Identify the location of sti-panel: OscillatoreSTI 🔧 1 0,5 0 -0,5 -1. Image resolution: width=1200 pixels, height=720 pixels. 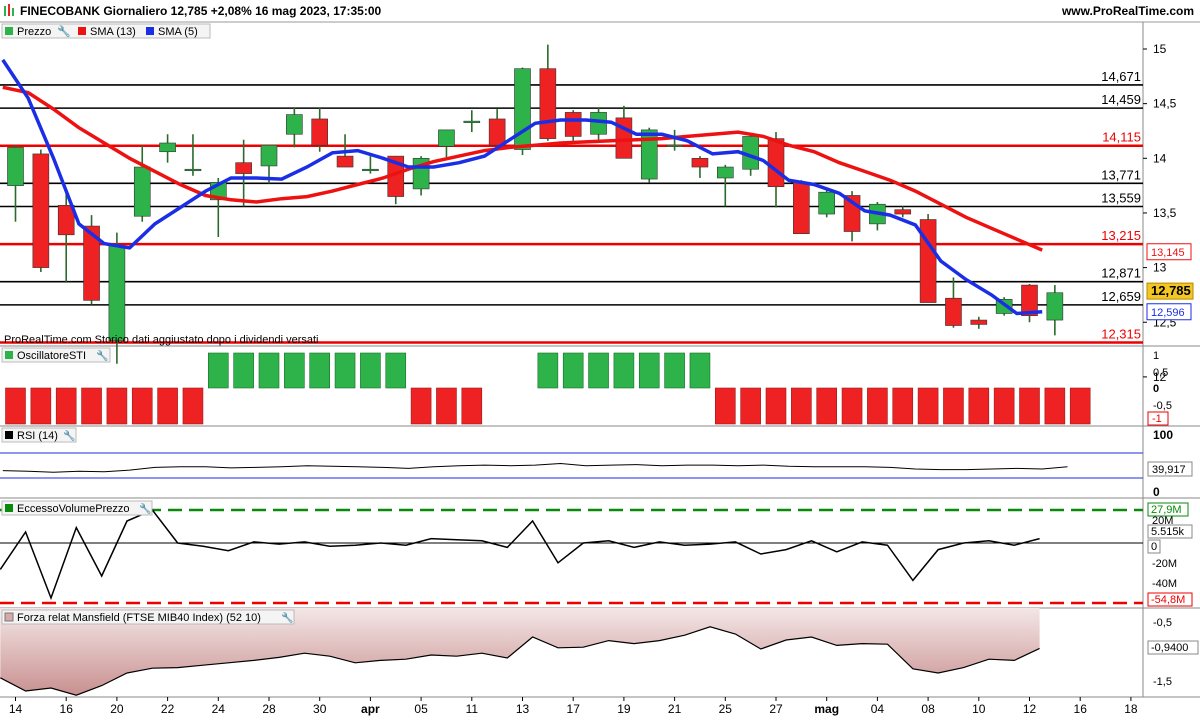
(586, 386).